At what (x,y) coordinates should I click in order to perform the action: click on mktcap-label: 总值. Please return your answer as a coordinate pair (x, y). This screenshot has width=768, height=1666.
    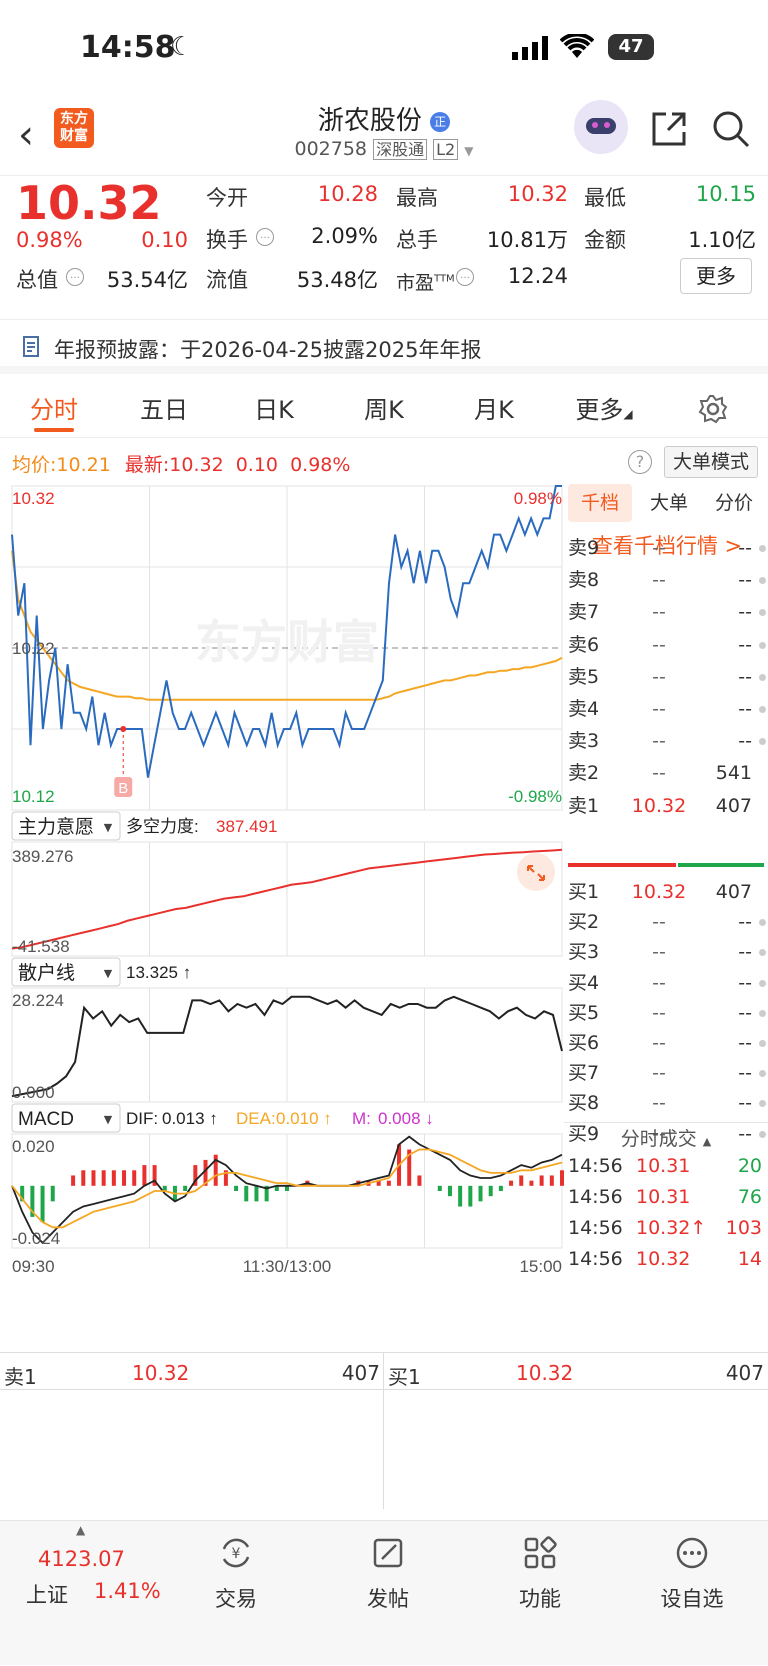
    Looking at the image, I should click on (37, 280).